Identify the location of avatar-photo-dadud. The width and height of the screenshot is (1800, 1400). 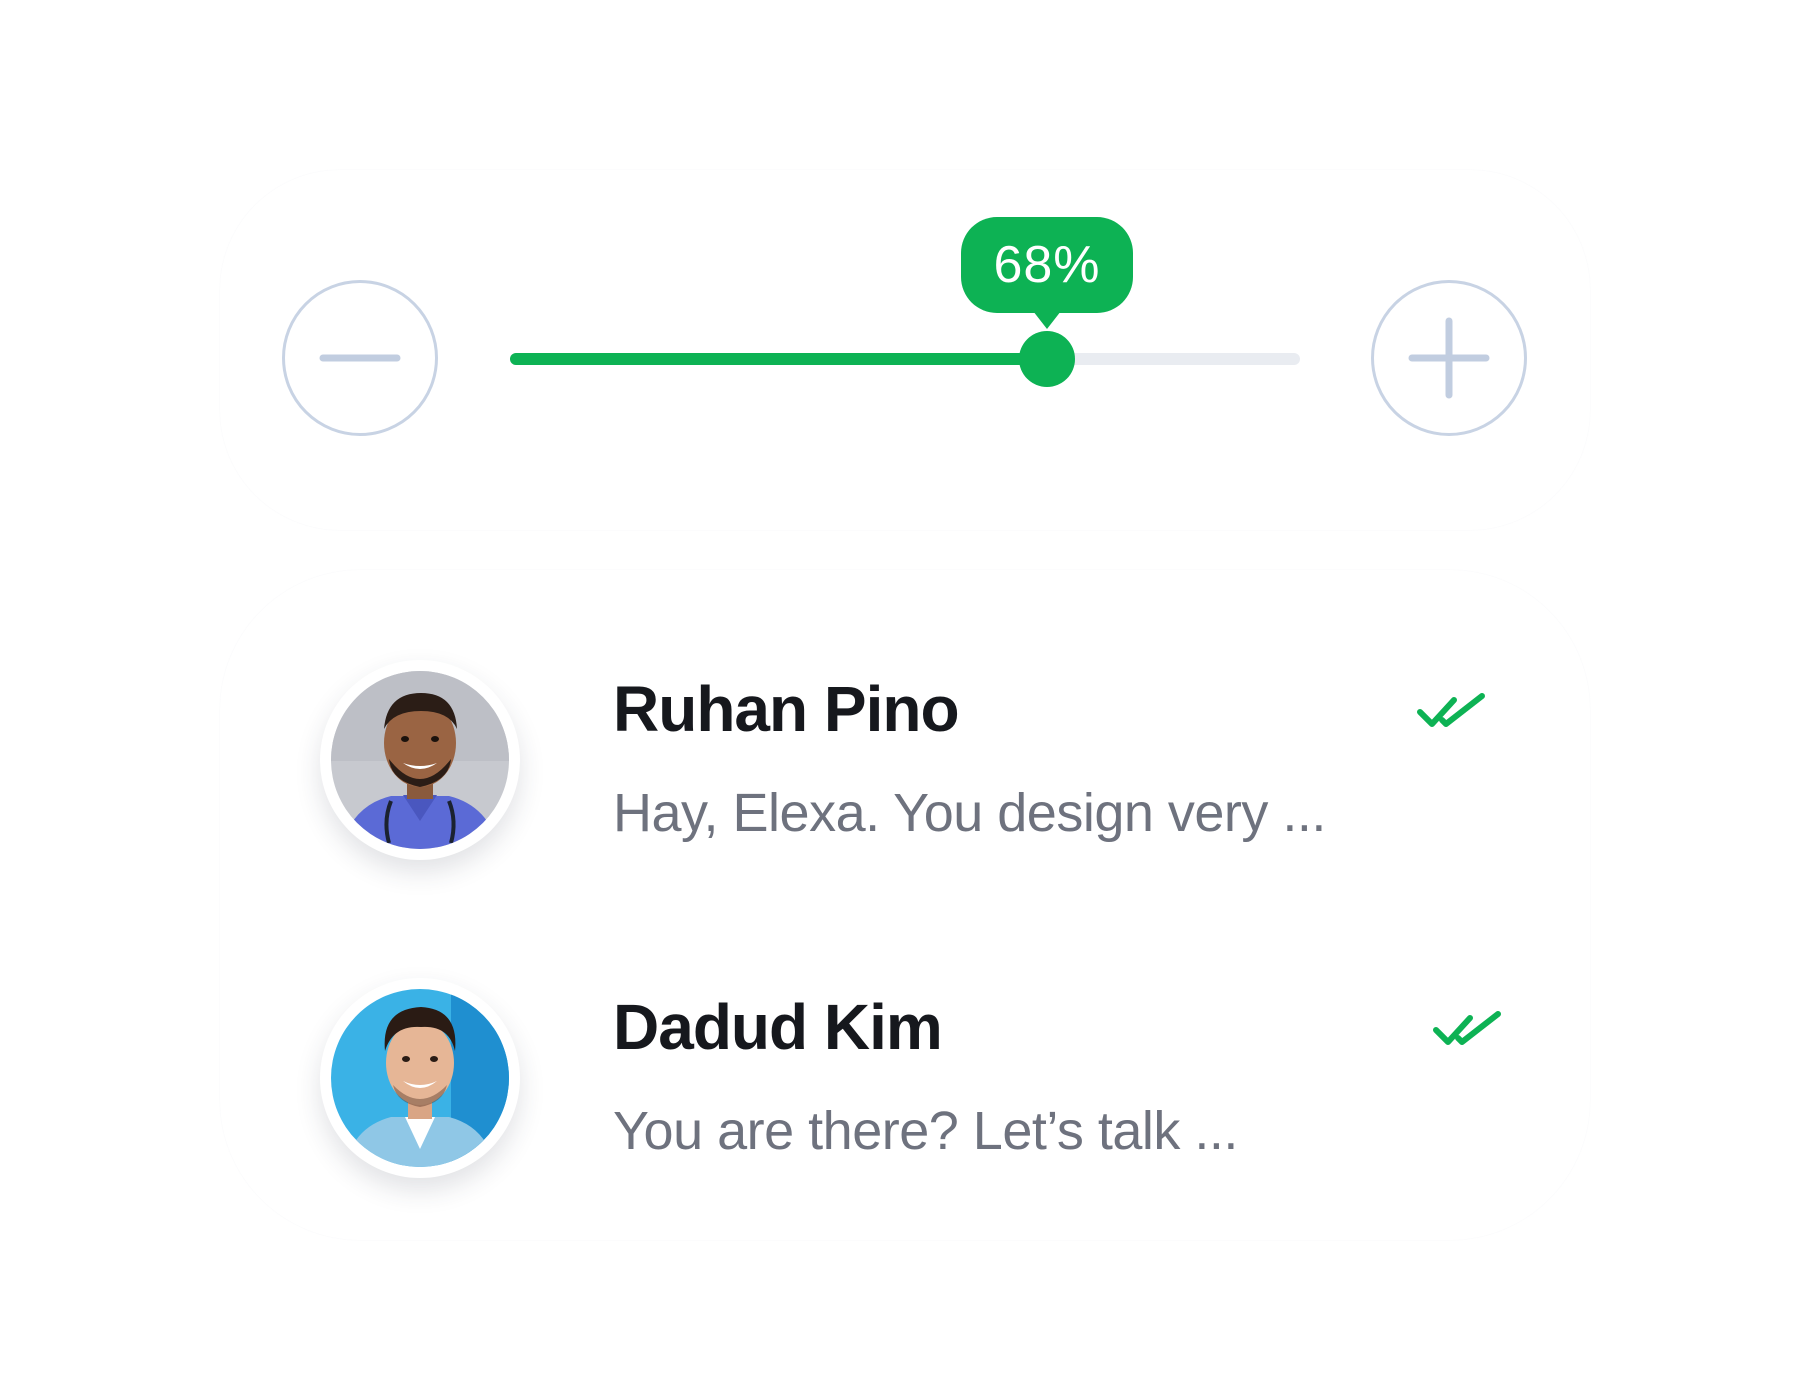
(420, 1078).